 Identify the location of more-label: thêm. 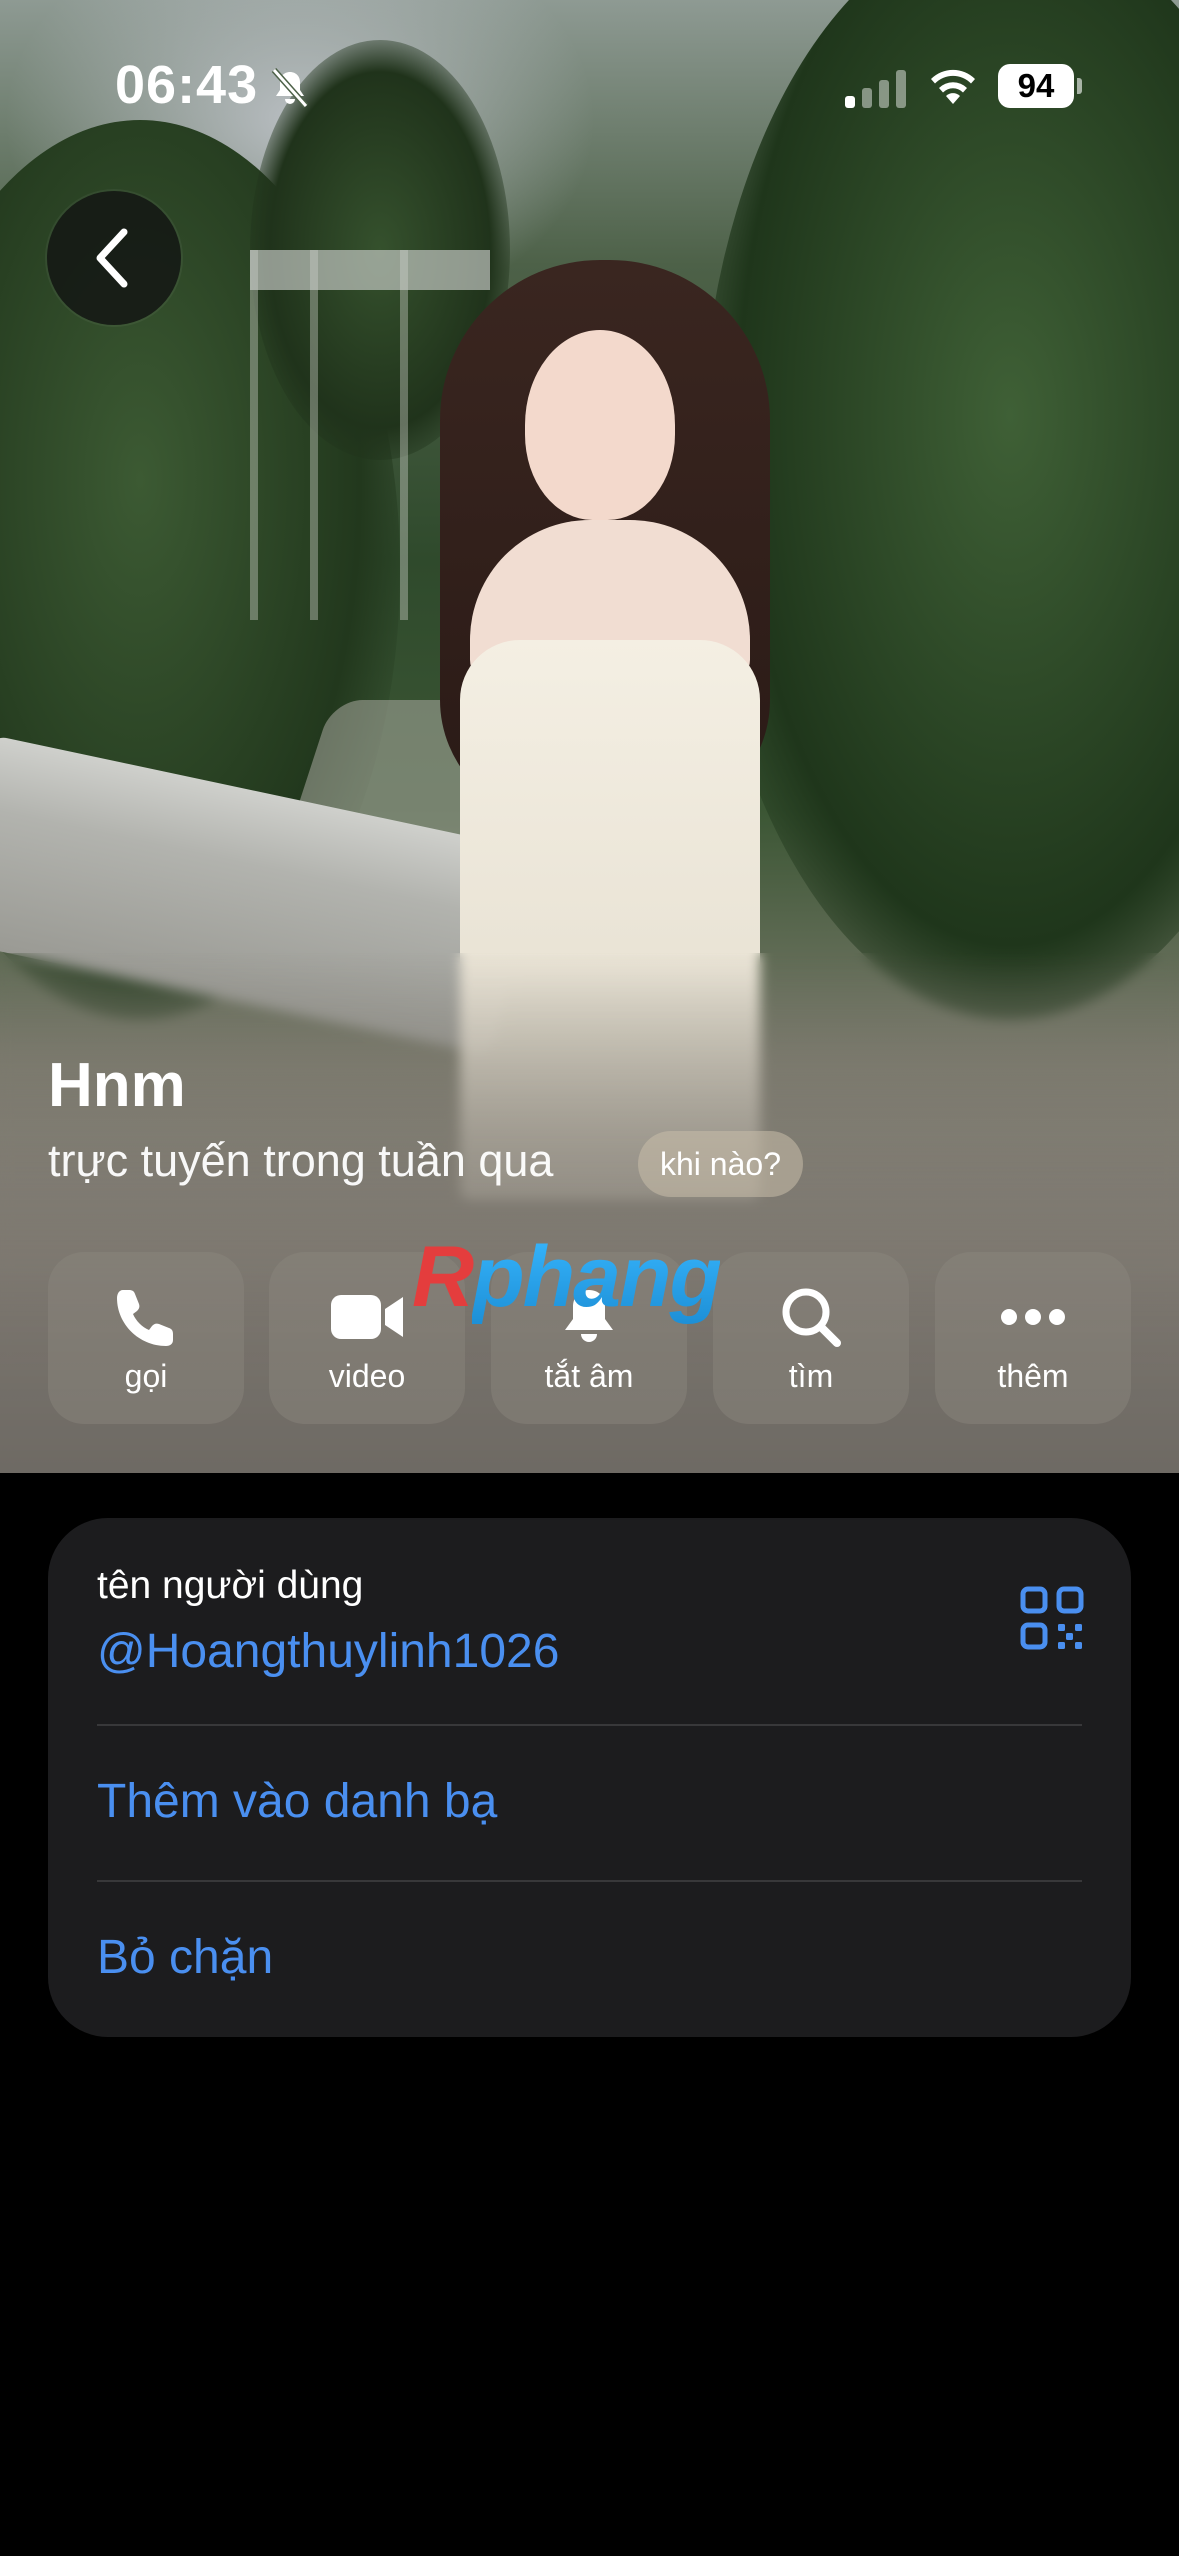
(1033, 1376).